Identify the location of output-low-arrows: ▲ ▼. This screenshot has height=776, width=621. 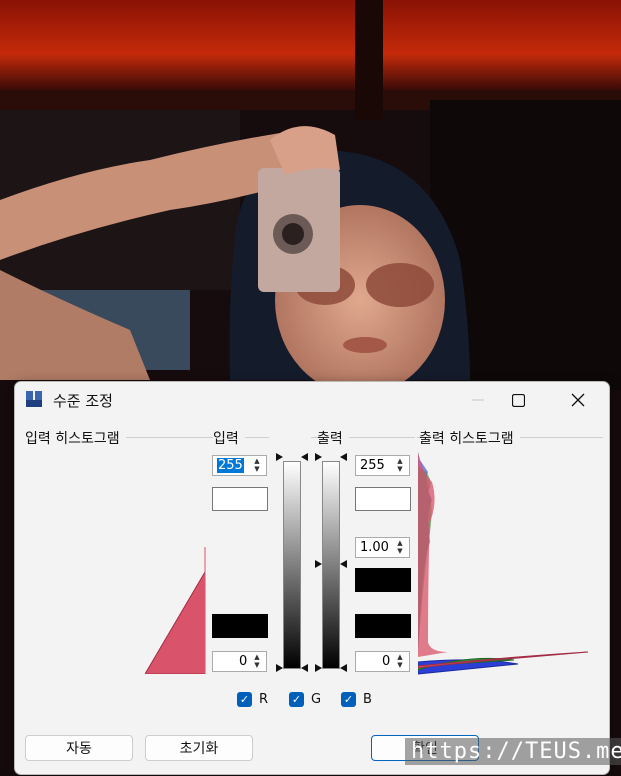
(400, 661).